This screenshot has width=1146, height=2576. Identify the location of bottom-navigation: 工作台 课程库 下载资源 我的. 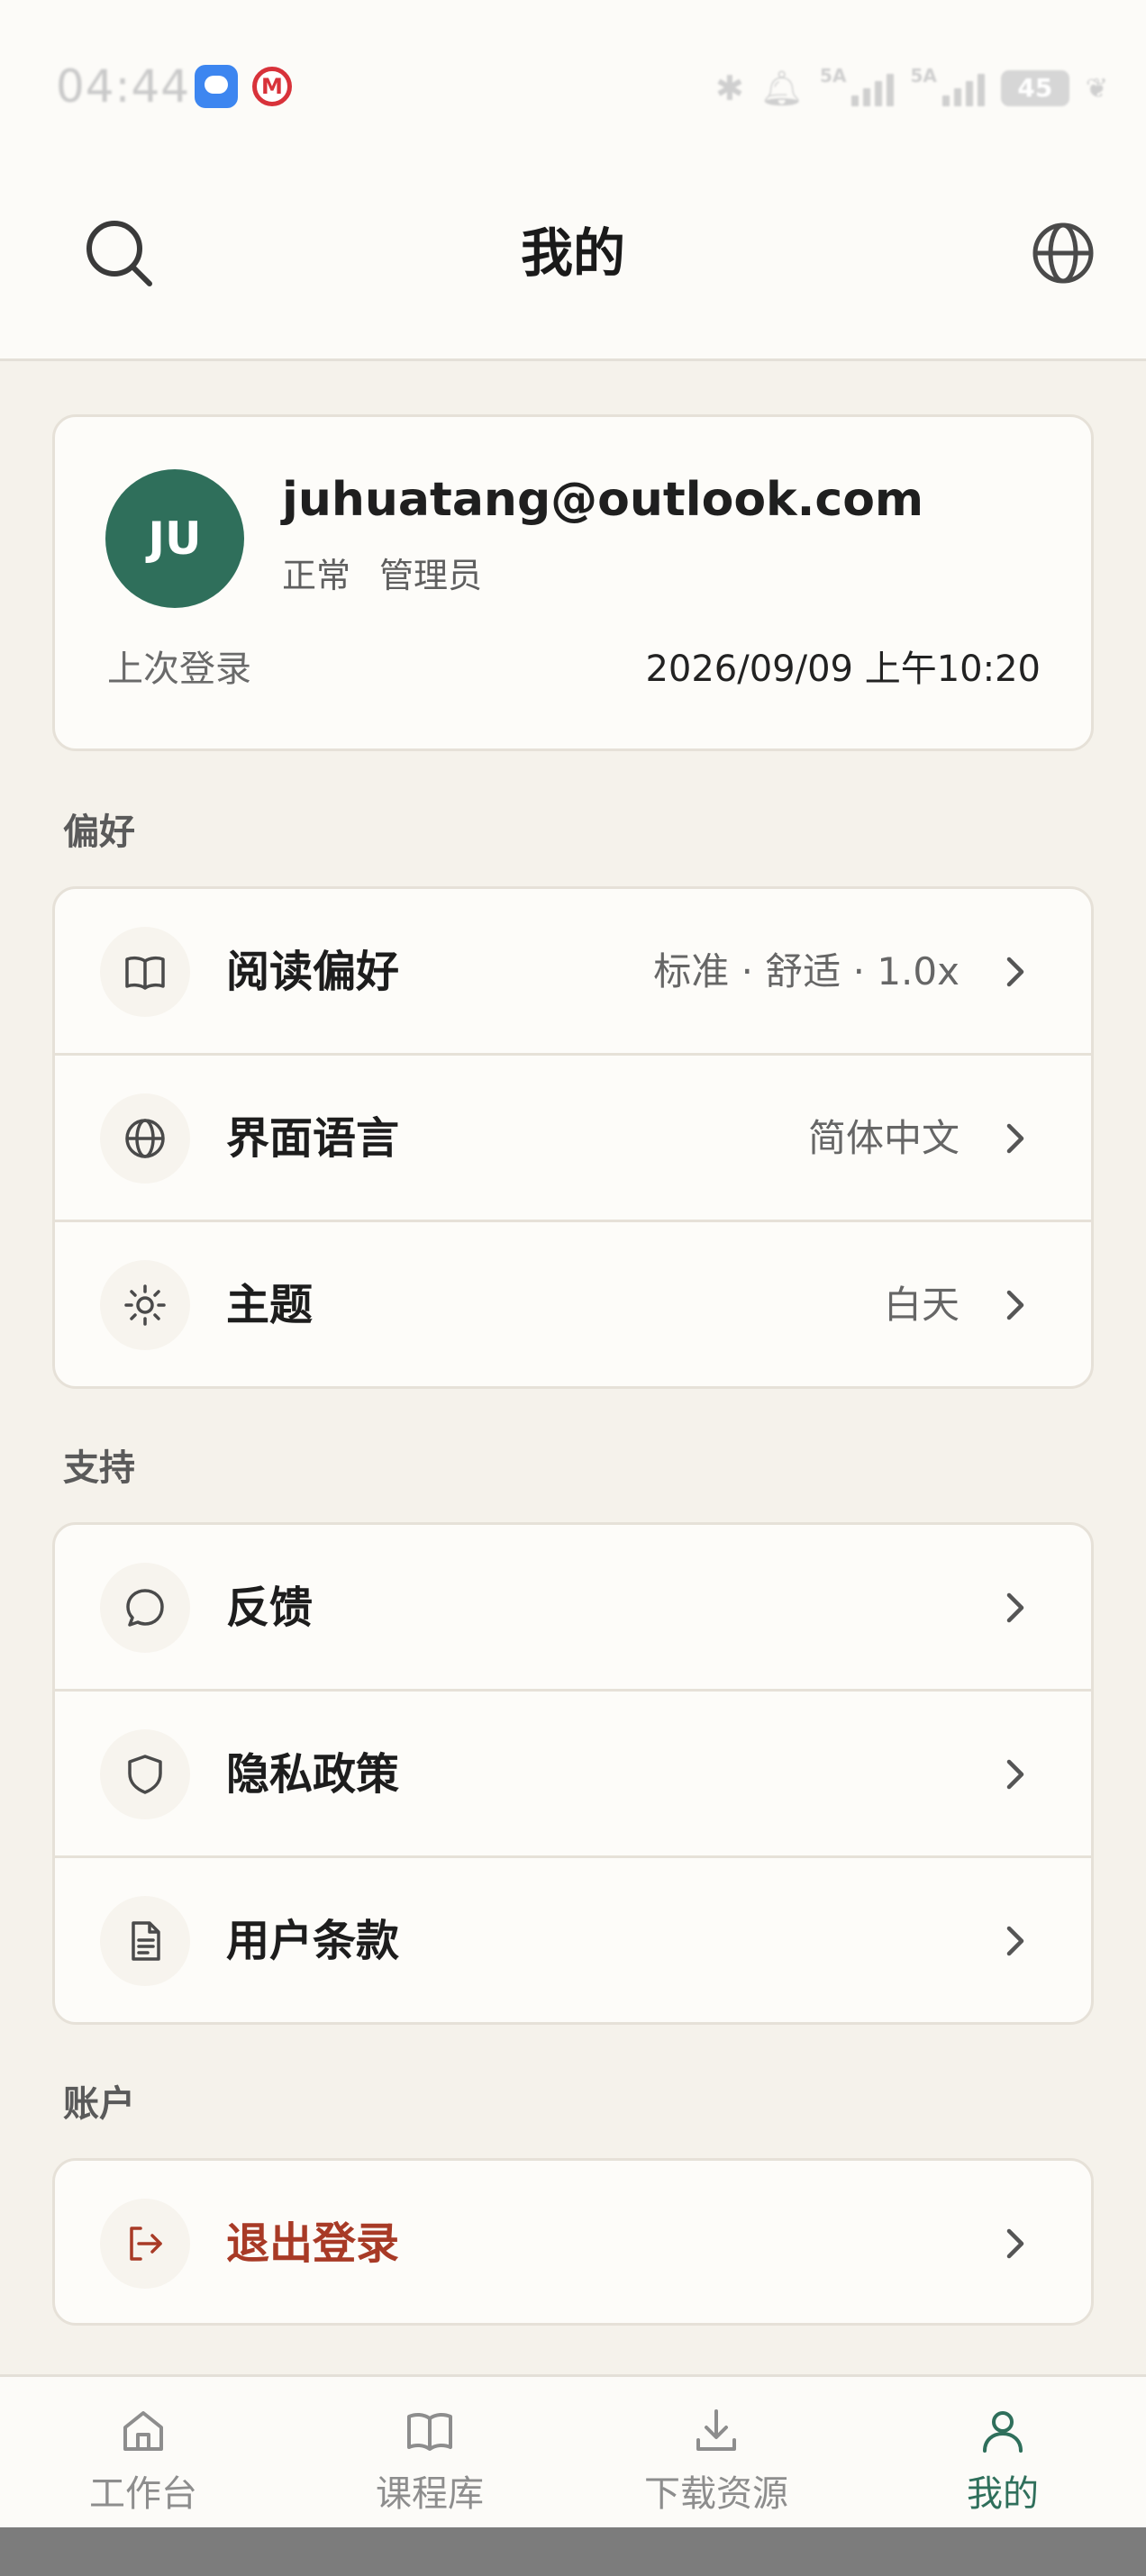
(573, 2450).